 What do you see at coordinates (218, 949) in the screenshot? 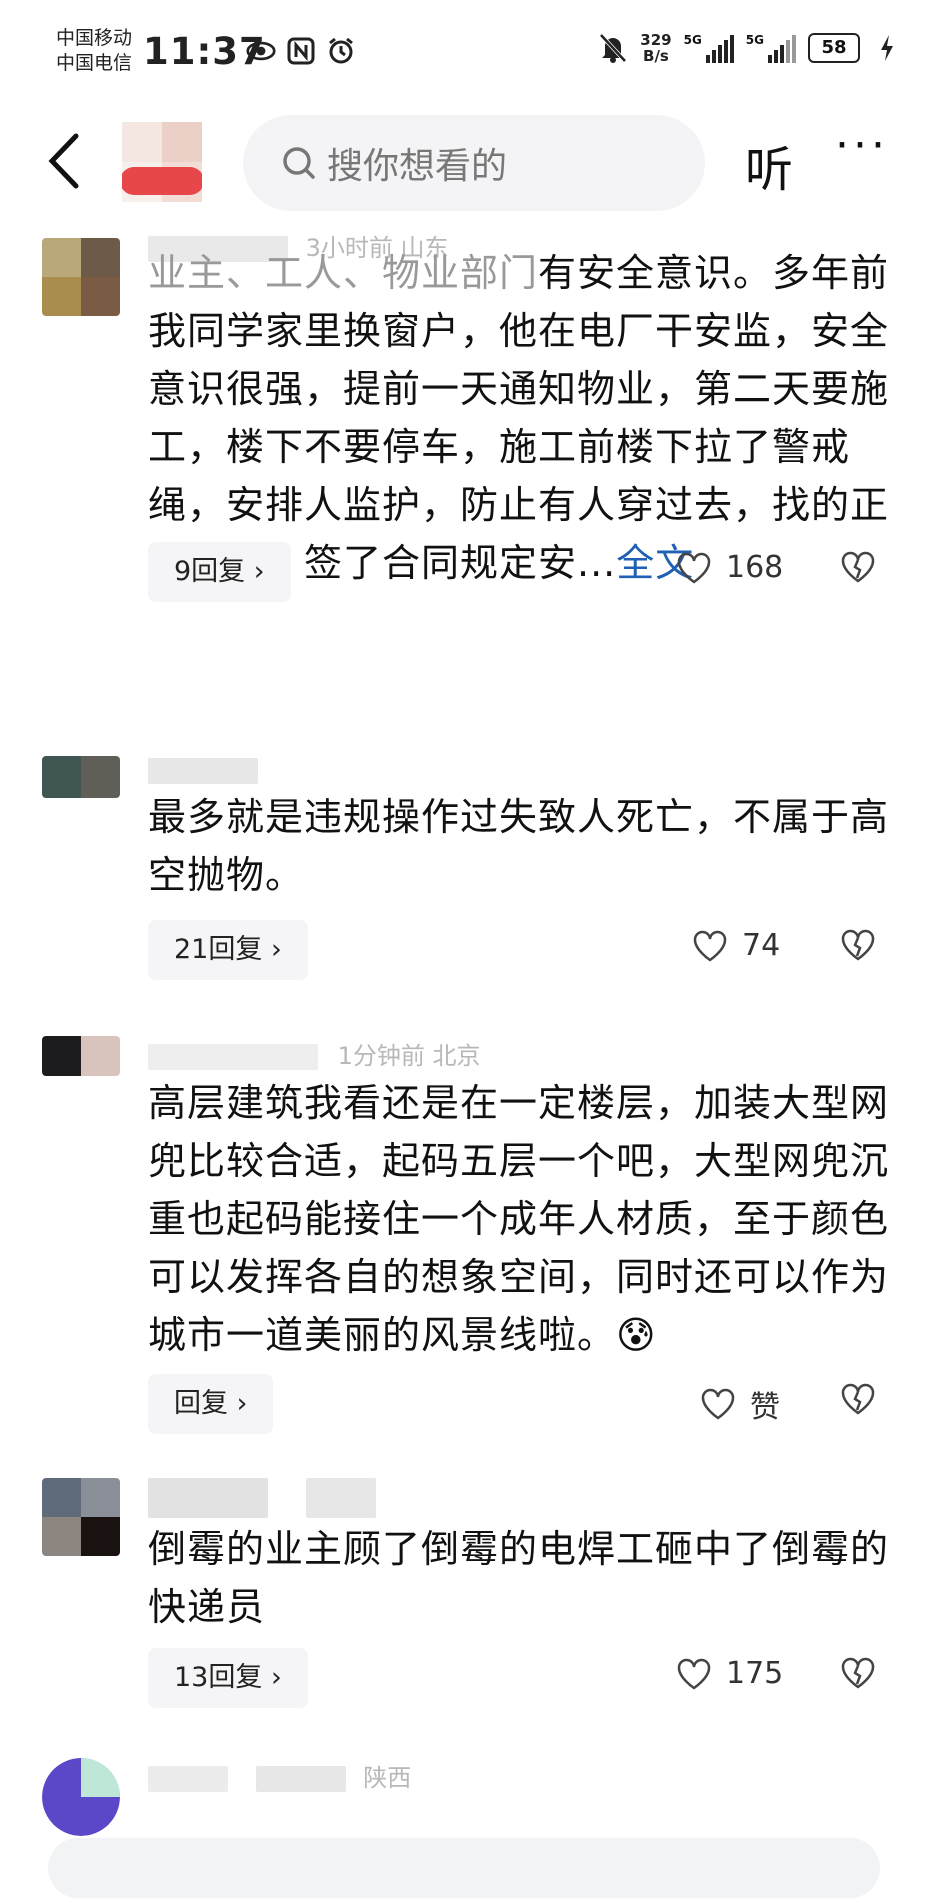
I see `replies-label: 21回复` at bounding box center [218, 949].